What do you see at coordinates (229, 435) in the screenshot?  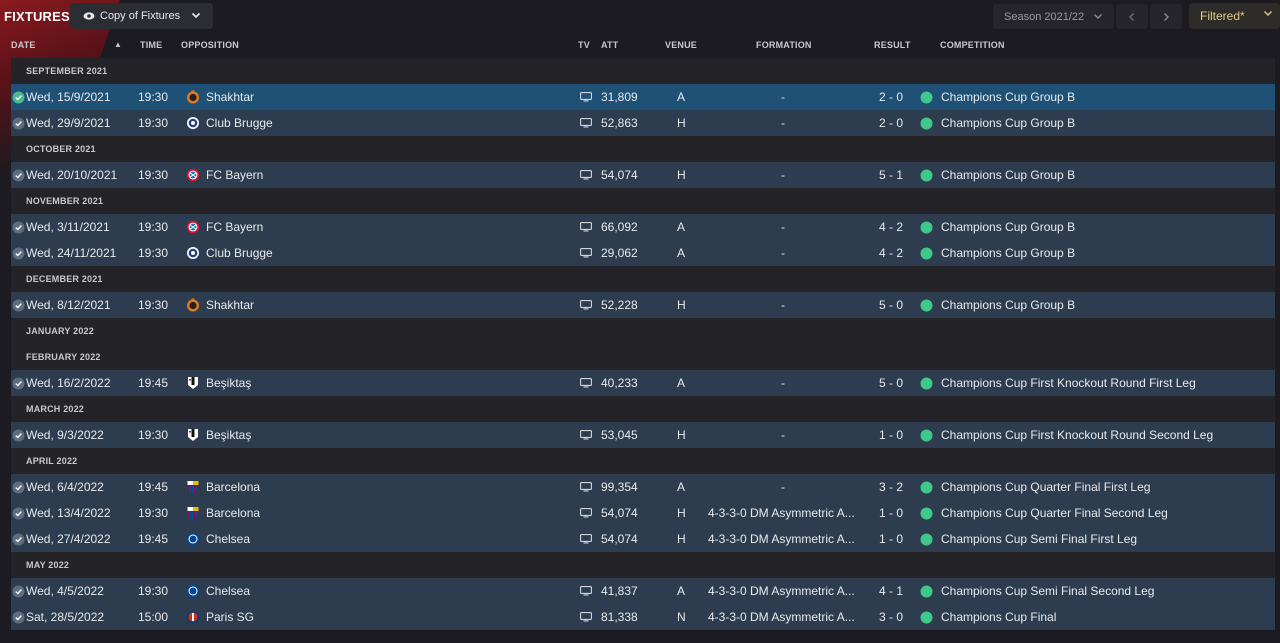 I see `opponent-name: Beşiktaş` at bounding box center [229, 435].